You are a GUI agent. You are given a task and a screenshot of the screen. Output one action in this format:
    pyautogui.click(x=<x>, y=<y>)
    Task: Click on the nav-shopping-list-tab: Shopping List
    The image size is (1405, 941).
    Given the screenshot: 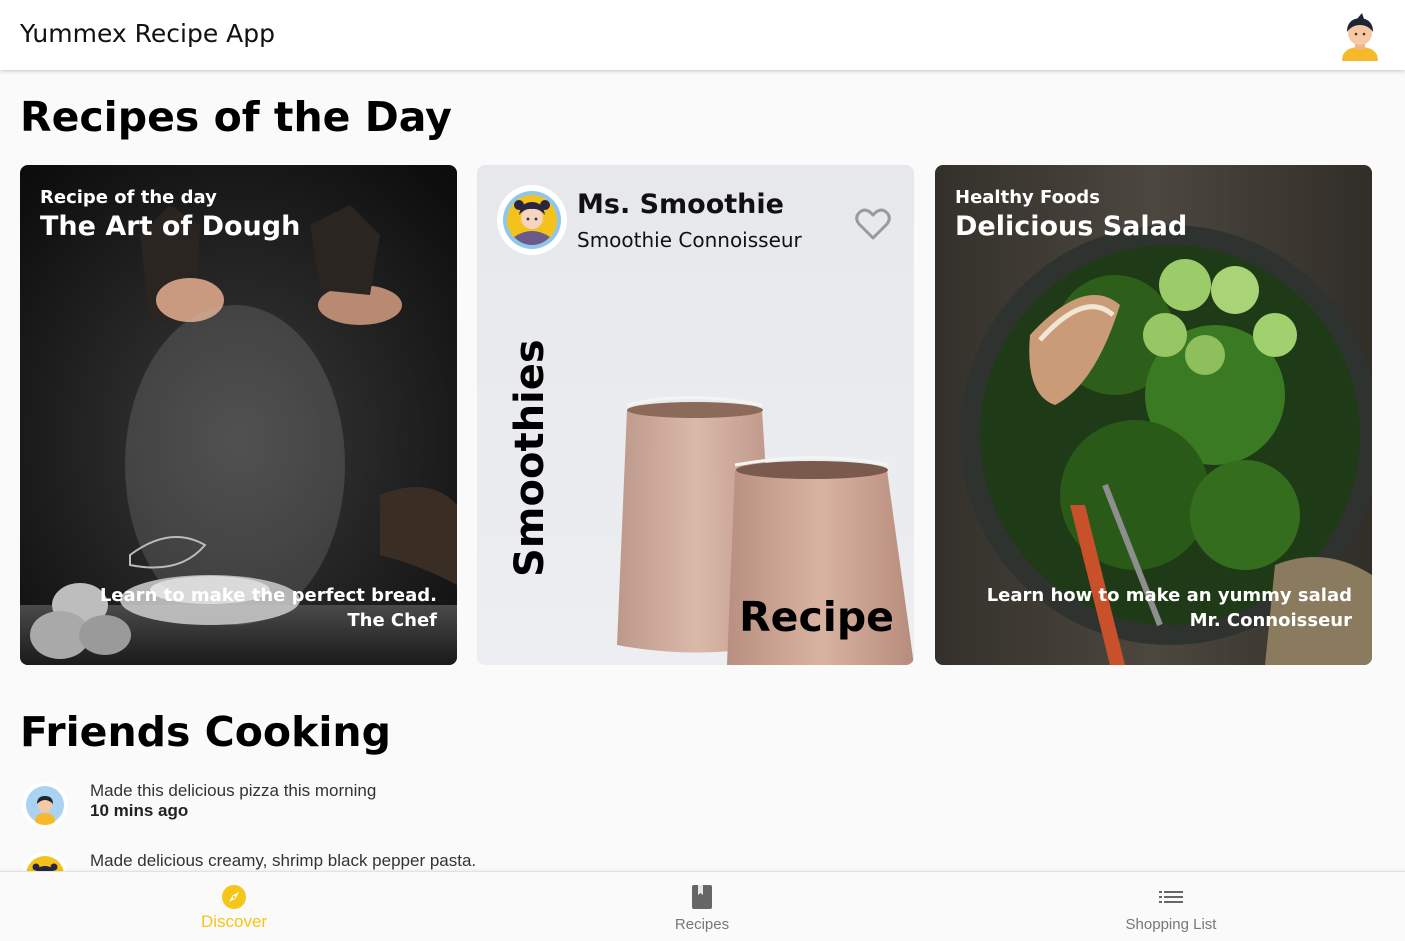 What is the action you would take?
    pyautogui.click(x=1171, y=906)
    